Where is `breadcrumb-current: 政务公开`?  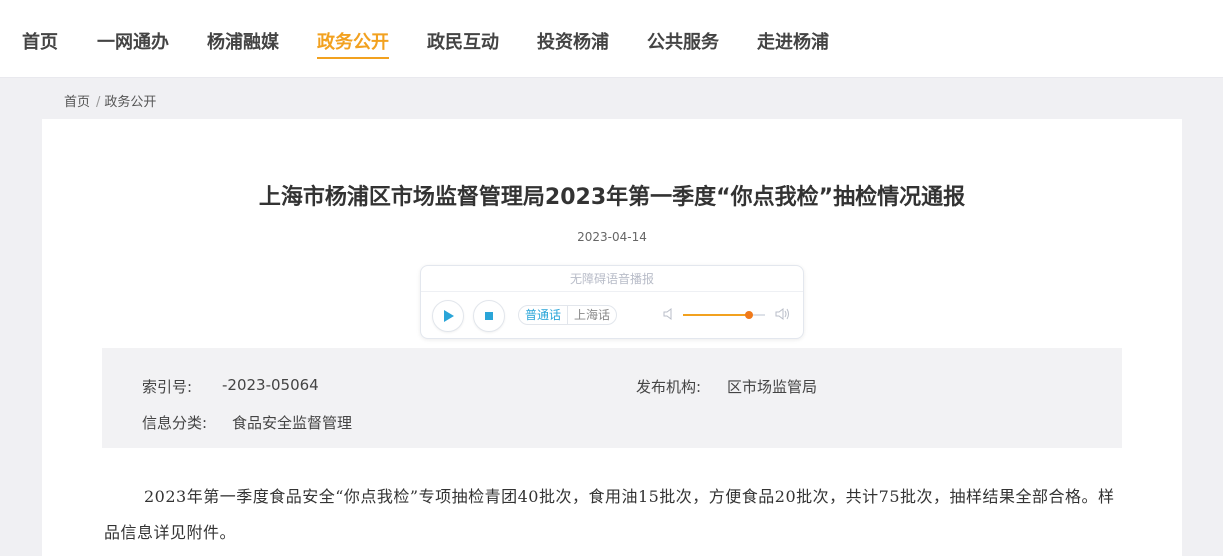 breadcrumb-current: 政务公开 is located at coordinates (130, 102).